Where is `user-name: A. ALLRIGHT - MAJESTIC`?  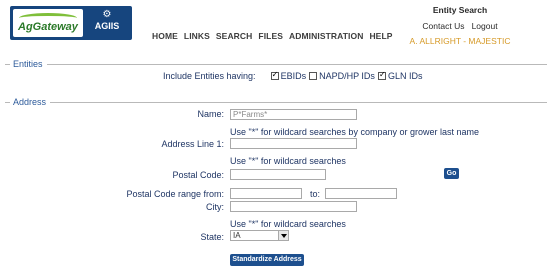 user-name: A. ALLRIGHT - MAJESTIC is located at coordinates (460, 41).